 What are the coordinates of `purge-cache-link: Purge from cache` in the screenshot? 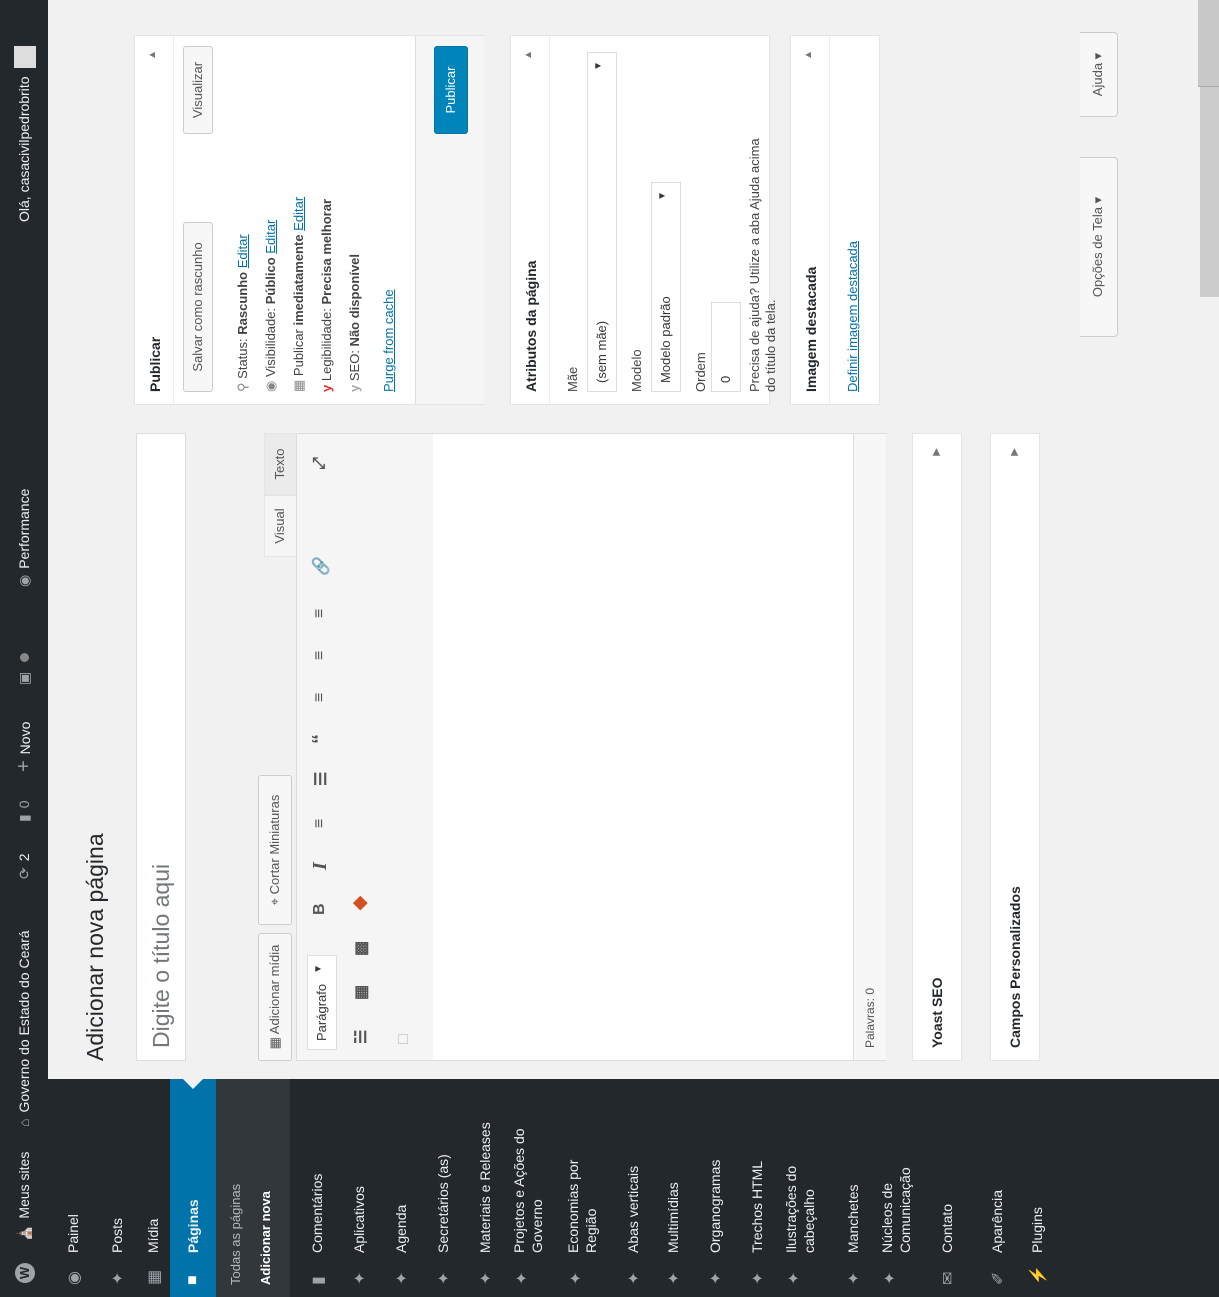 It's located at (388, 340).